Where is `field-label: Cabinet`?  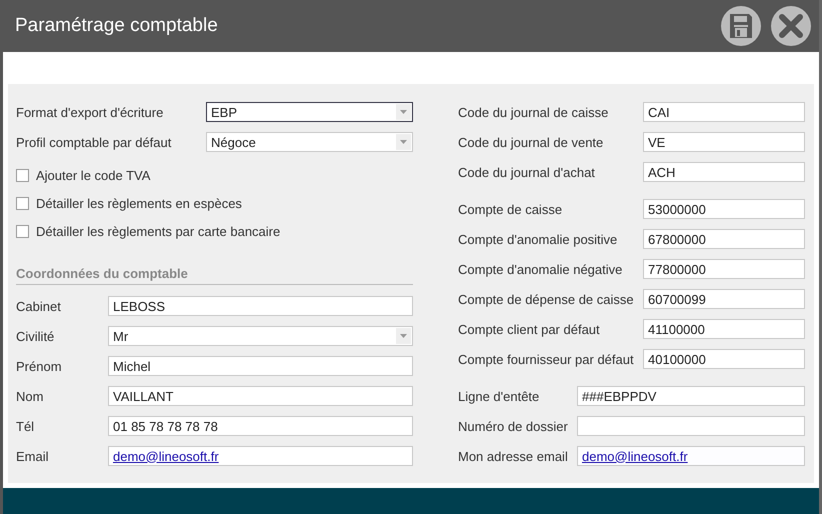
field-label: Cabinet is located at coordinates (39, 306).